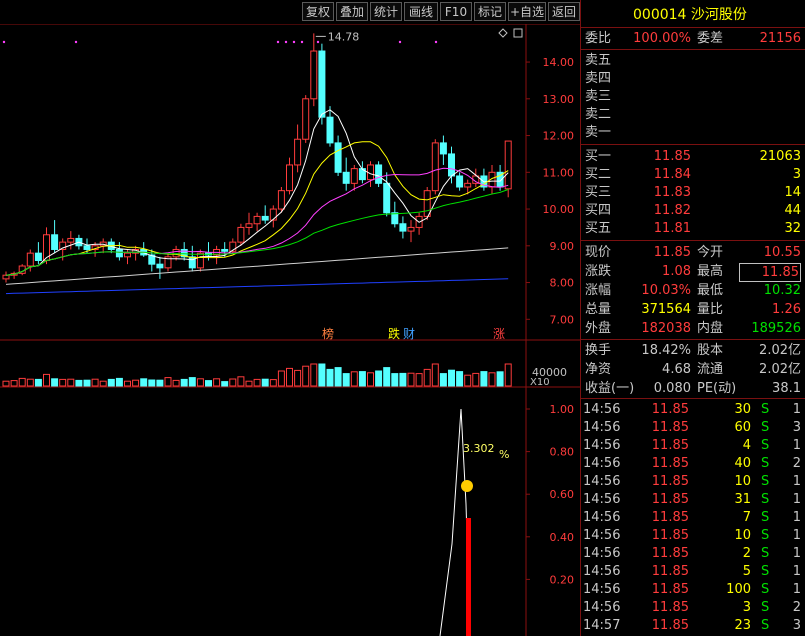  Describe the element at coordinates (598, 228) in the screenshot. I see `bid-label: 买五` at that location.